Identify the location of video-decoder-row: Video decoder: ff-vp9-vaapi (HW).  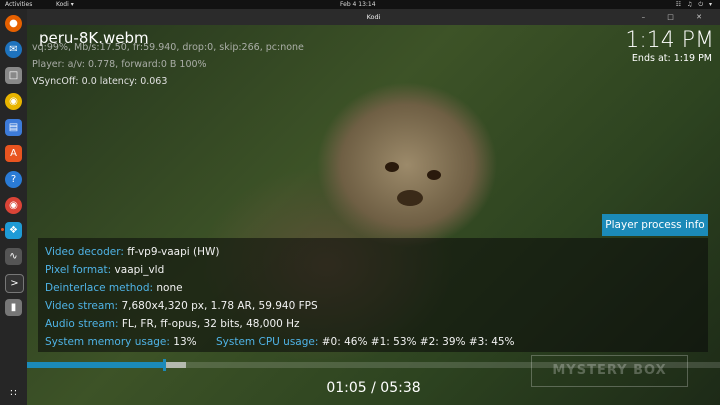
(132, 252).